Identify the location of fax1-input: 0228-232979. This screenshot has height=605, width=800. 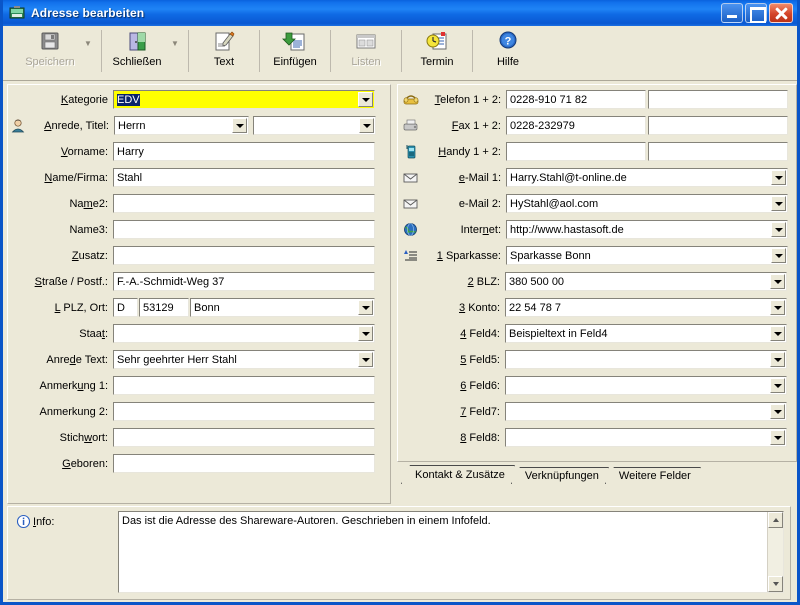
(576, 125).